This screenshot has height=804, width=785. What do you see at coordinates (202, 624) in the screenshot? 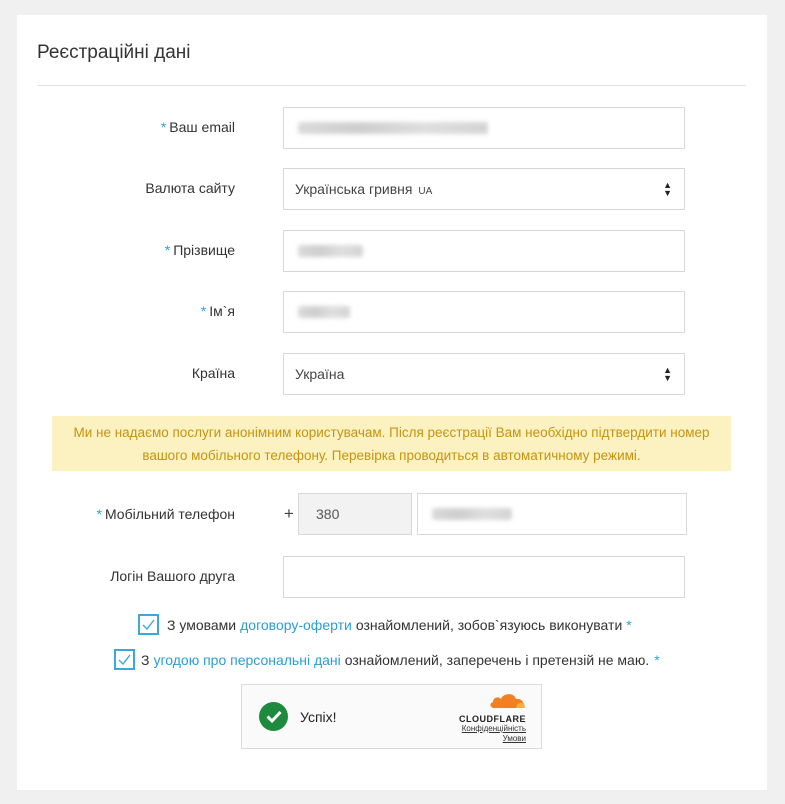
I see `agree-offer-prefix: З умовами` at bounding box center [202, 624].